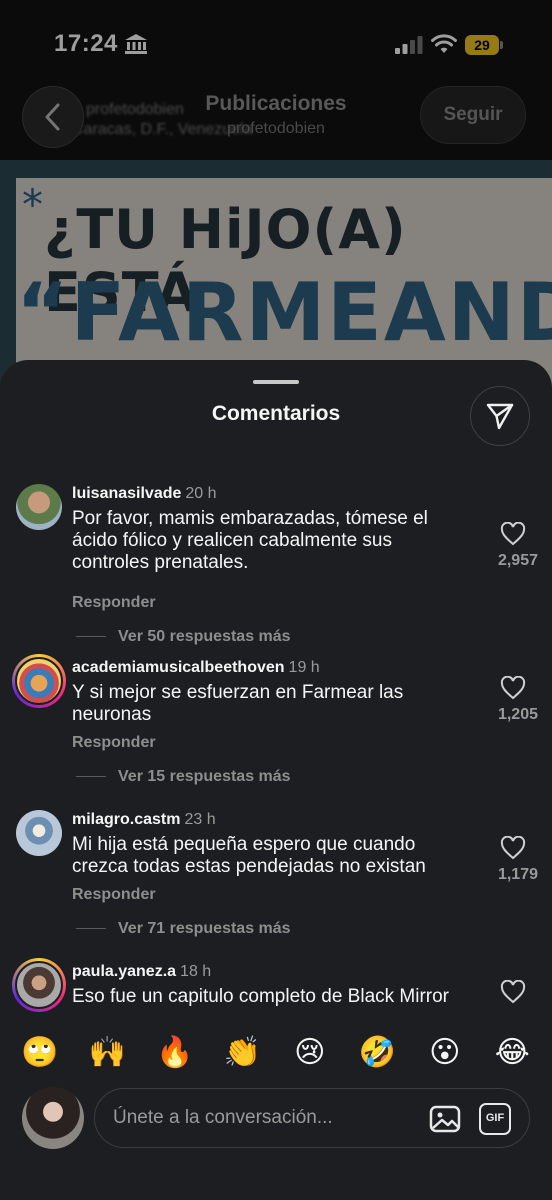 The height and width of the screenshot is (1200, 552). What do you see at coordinates (377, 1053) in the screenshot?
I see `emoji-rofl: 🤣` at bounding box center [377, 1053].